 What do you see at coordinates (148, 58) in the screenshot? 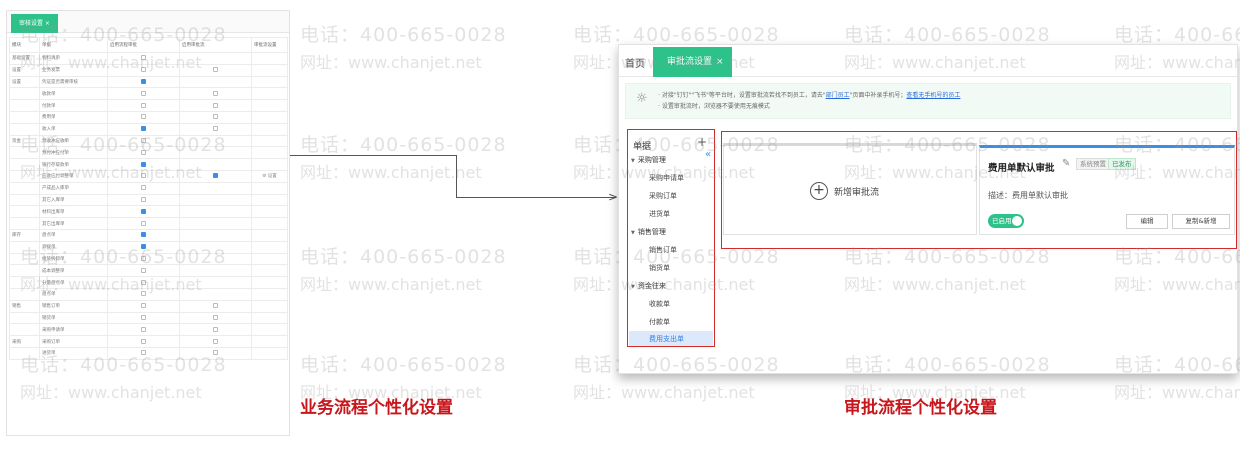
I see `table-row: 基础设置 物料清单` at bounding box center [148, 58].